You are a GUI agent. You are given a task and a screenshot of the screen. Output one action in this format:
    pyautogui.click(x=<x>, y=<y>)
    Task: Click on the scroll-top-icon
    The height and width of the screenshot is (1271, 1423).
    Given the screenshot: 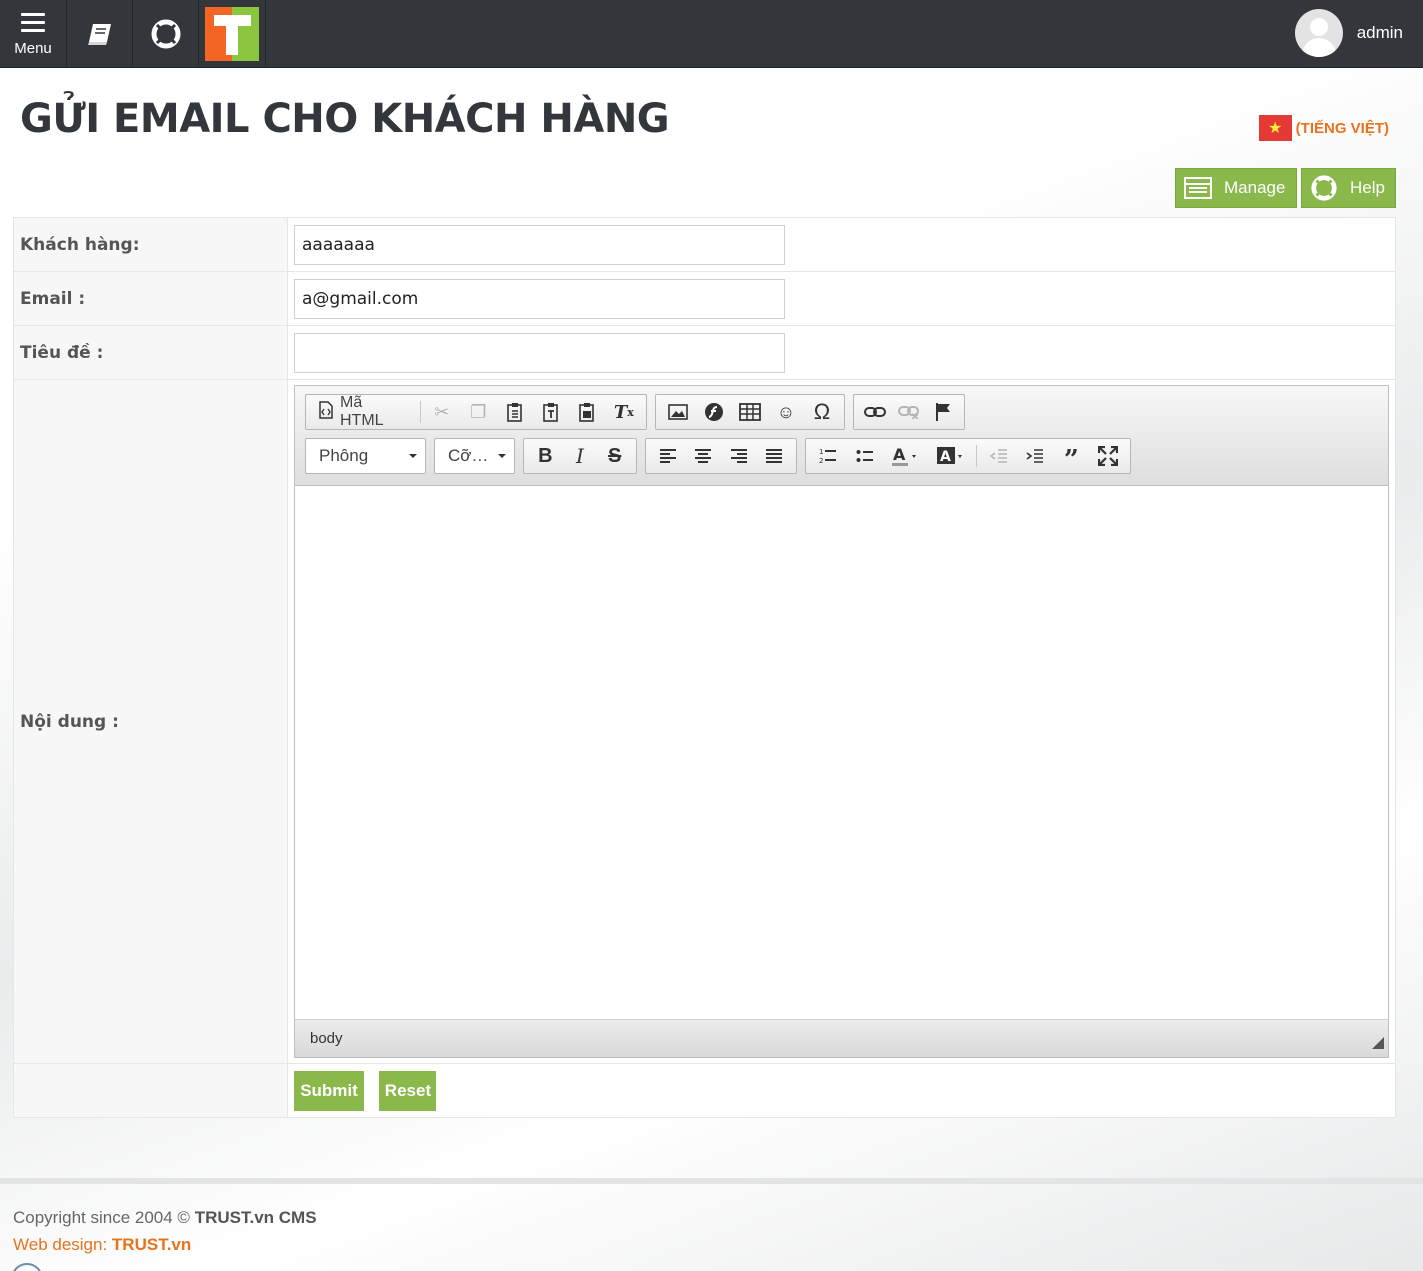 What is the action you would take?
    pyautogui.click(x=27, y=1267)
    